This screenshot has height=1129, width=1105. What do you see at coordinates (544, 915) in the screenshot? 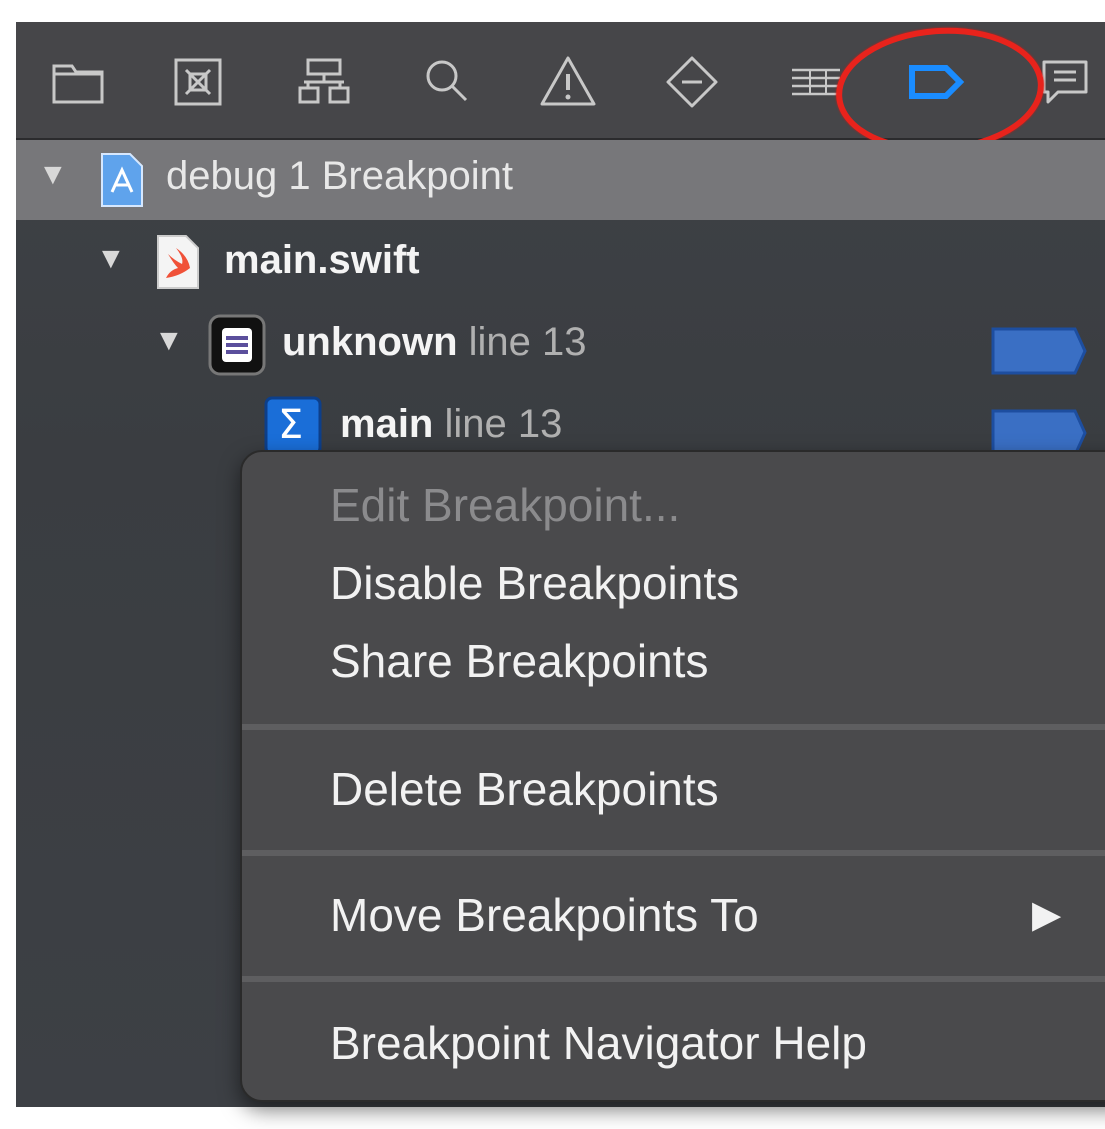
I see `menu-item-move-breakpoints-to: Move Breakpoints To` at bounding box center [544, 915].